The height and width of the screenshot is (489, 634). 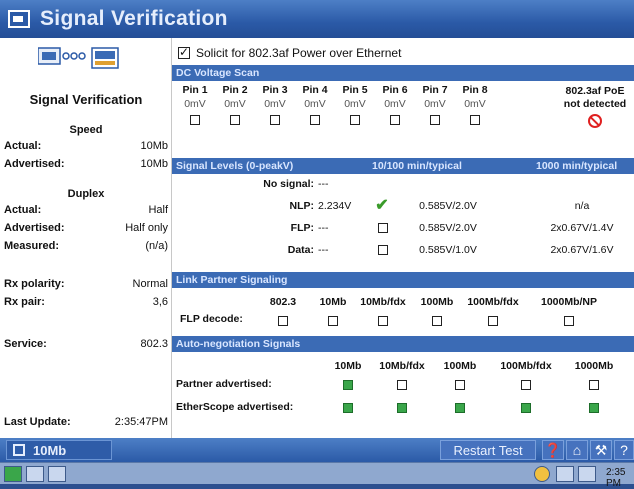 What do you see at coordinates (238, 344) in the screenshot?
I see `autoneg-title: Auto-negotiation Signals` at bounding box center [238, 344].